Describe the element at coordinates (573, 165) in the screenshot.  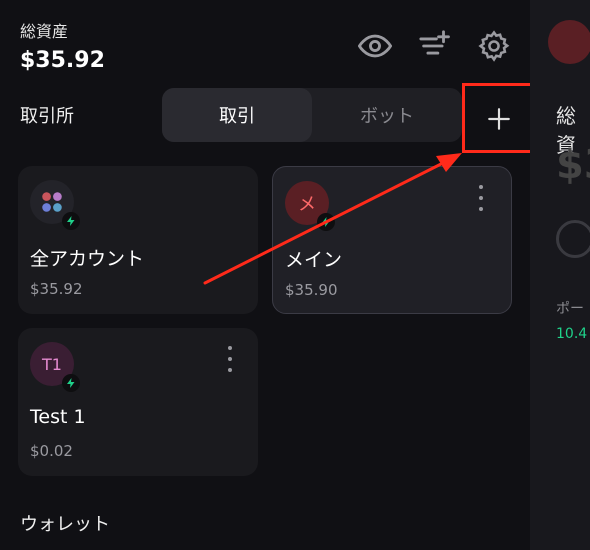
I see `overview-amount: $3` at that location.